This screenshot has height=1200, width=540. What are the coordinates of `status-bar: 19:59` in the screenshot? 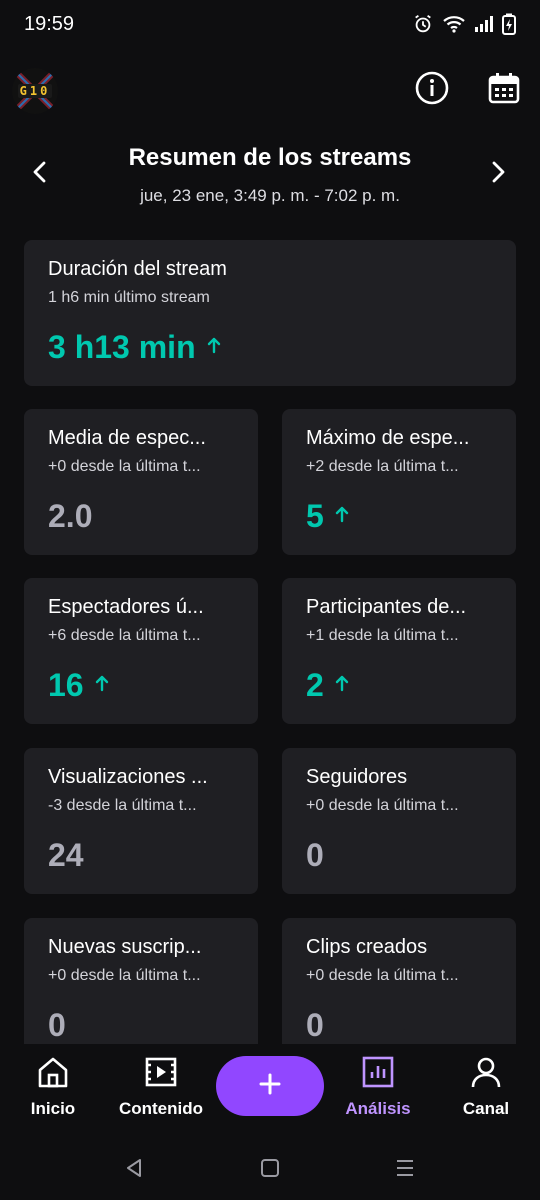 It's located at (270, 24).